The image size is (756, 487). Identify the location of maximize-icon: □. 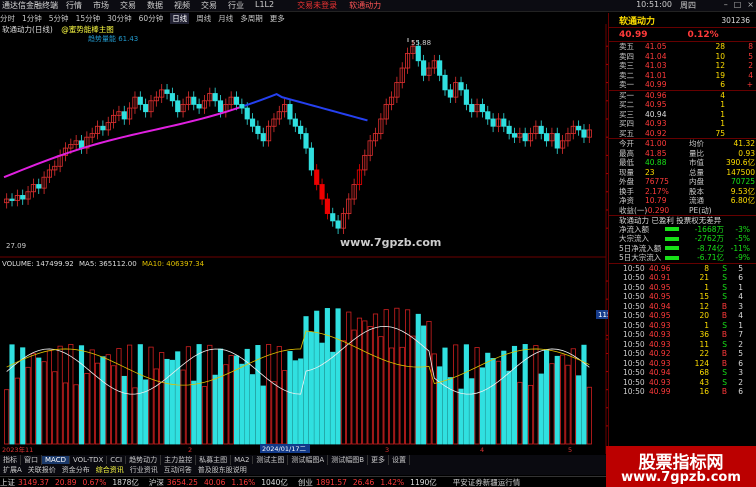
(738, 4).